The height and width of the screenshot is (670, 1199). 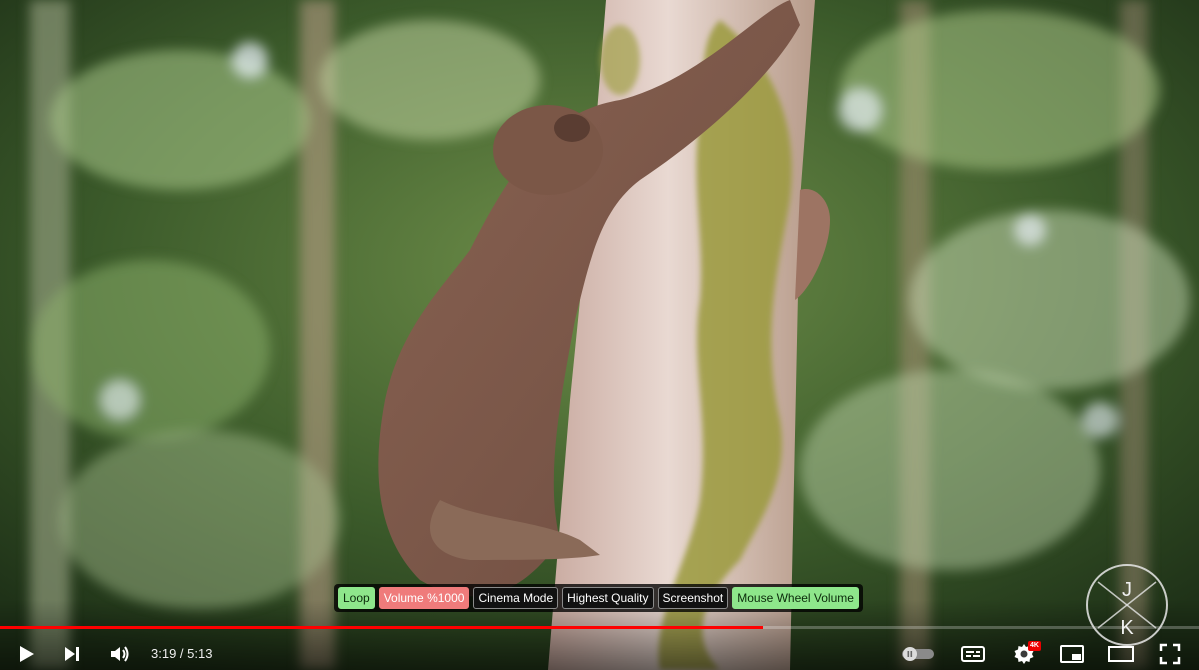 I want to click on watermark-letter-top: J, so click(x=1127, y=590).